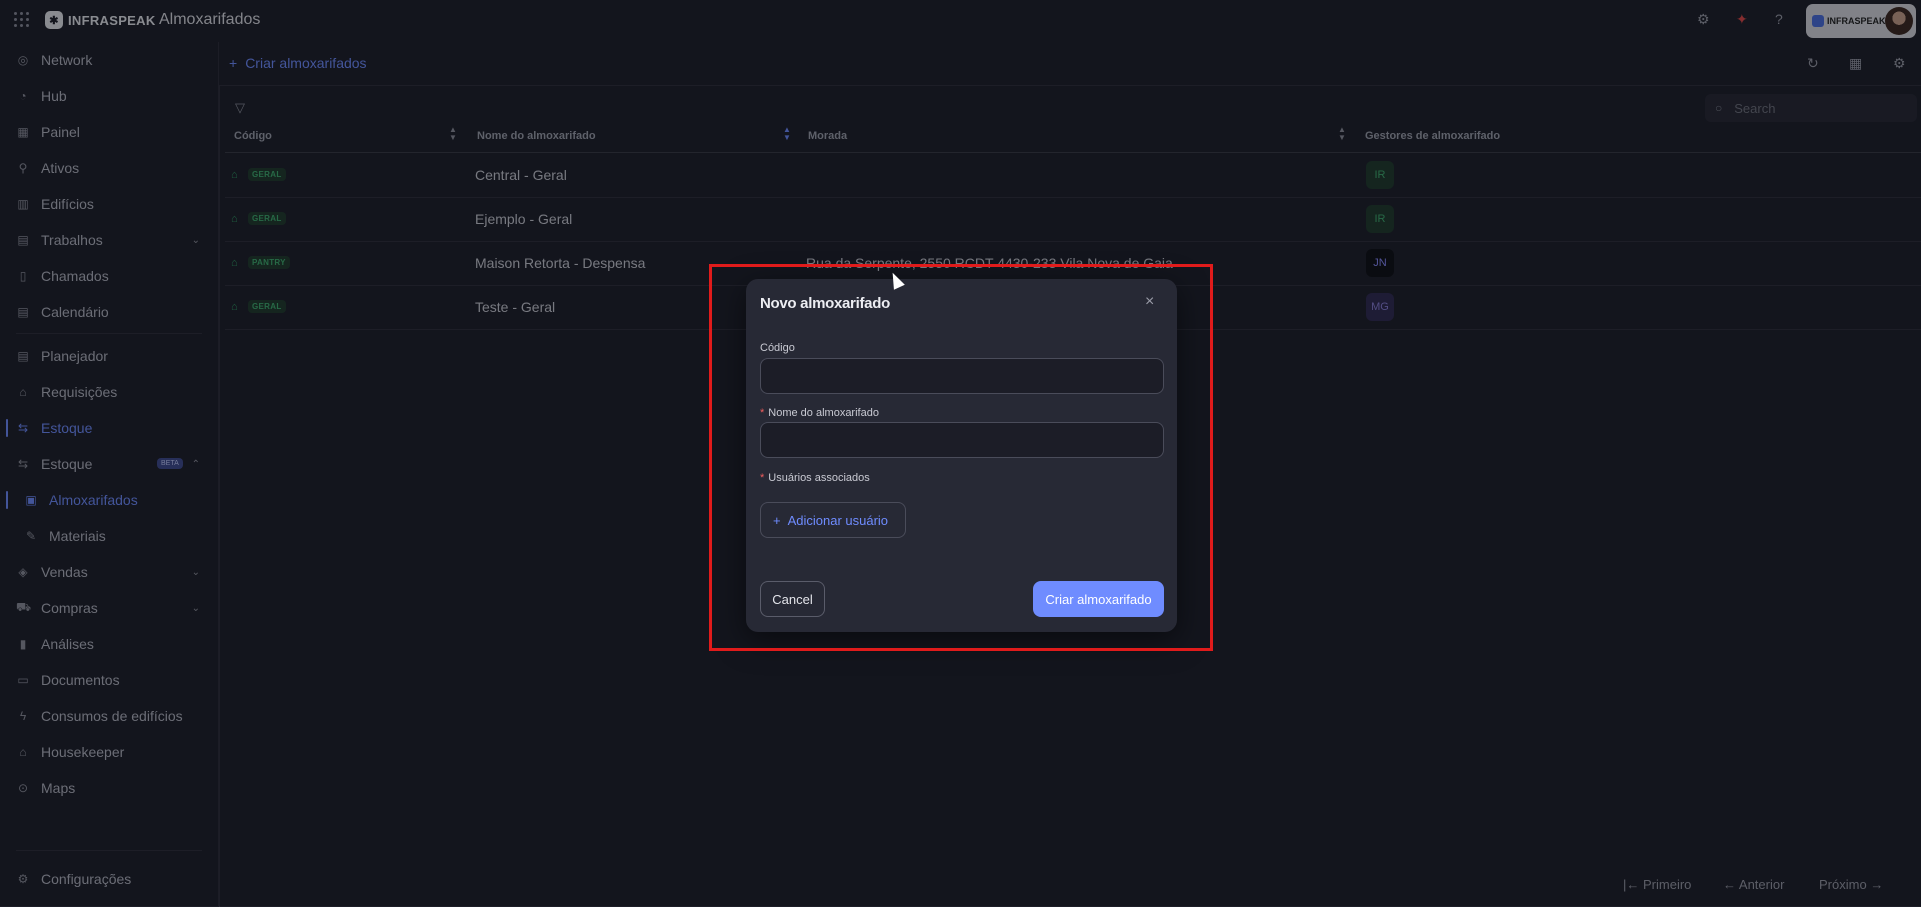 The height and width of the screenshot is (907, 1921). I want to click on highlight-box, so click(961, 457).